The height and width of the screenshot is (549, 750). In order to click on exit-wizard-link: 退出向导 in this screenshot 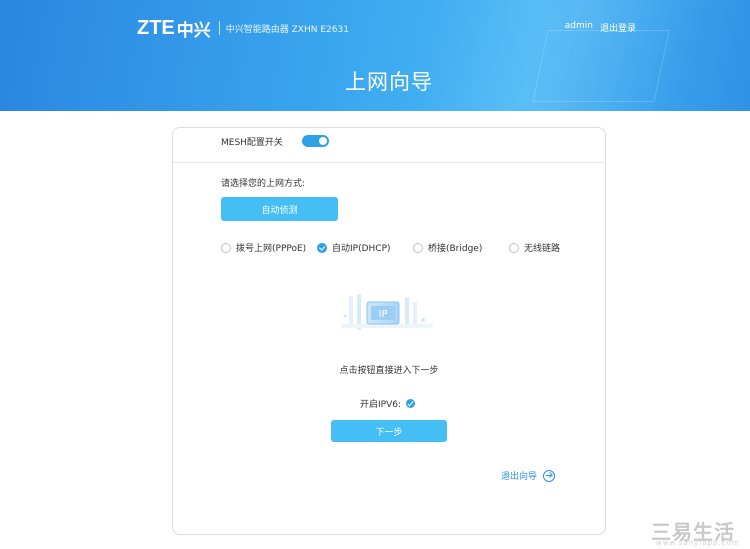, I will do `click(528, 475)`.